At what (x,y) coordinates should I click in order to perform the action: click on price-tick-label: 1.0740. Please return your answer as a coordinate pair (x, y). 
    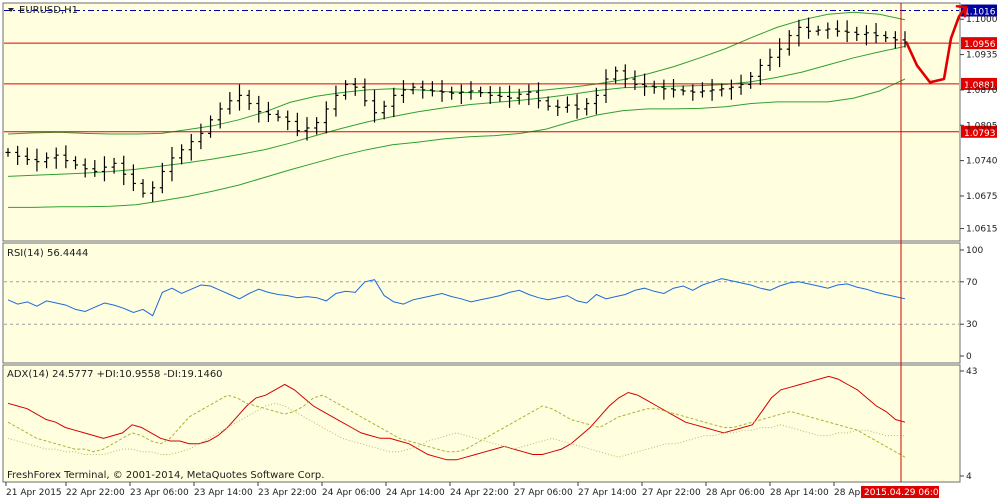
    Looking at the image, I should click on (982, 162).